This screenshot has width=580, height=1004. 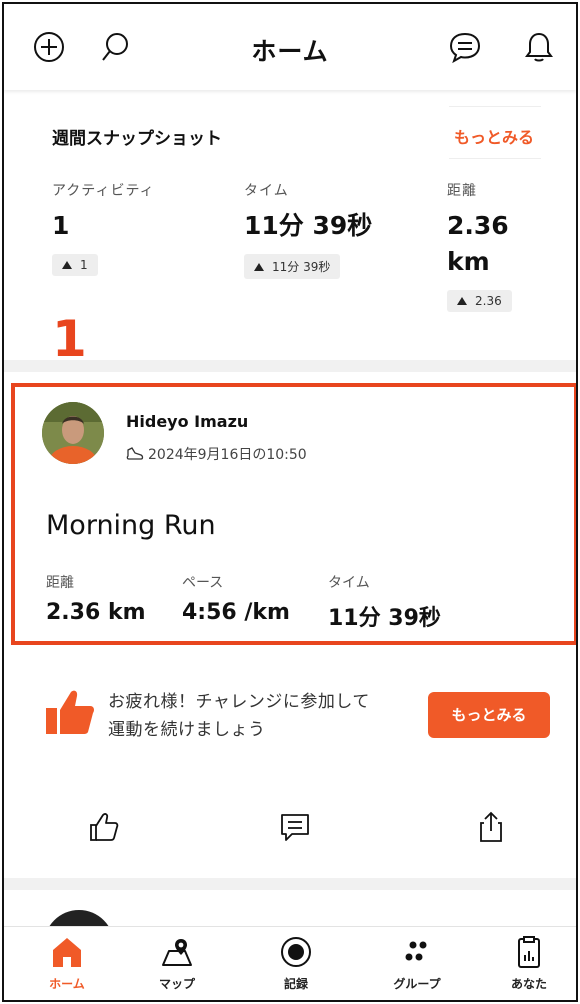 What do you see at coordinates (295, 984) in the screenshot?
I see `tab-label: 記録` at bounding box center [295, 984].